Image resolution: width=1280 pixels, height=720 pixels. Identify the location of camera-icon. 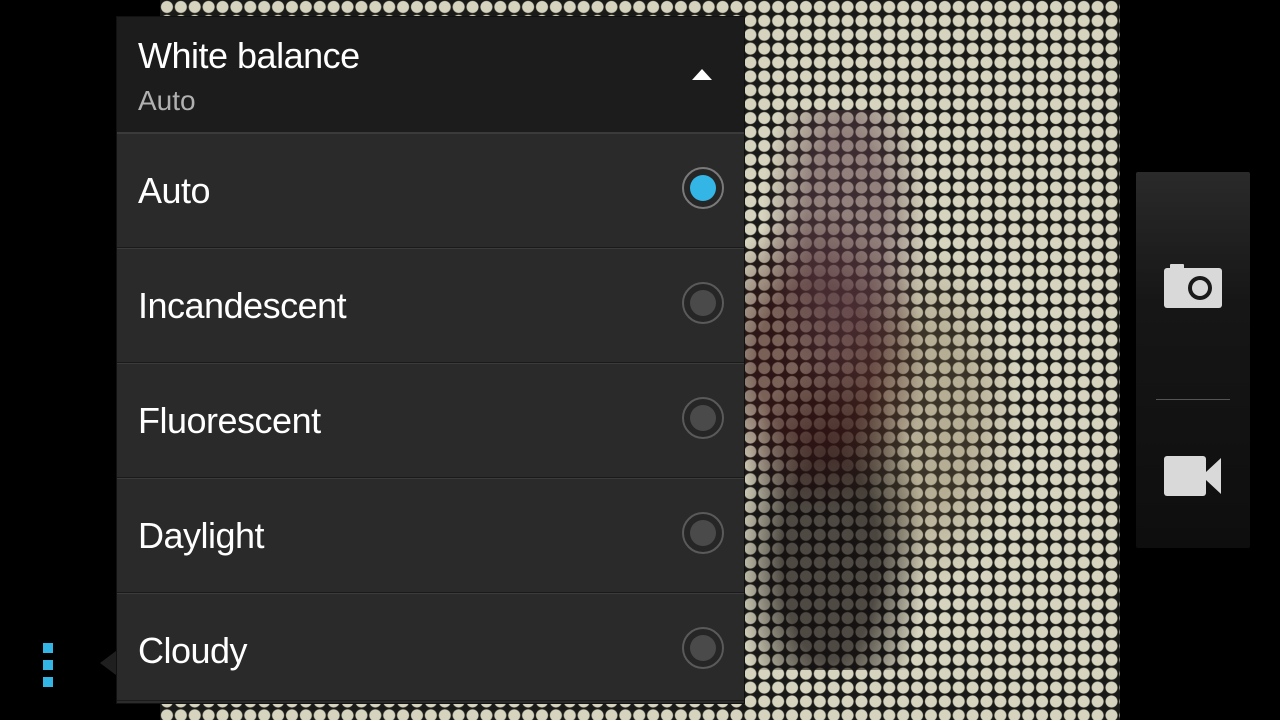
(1193, 286).